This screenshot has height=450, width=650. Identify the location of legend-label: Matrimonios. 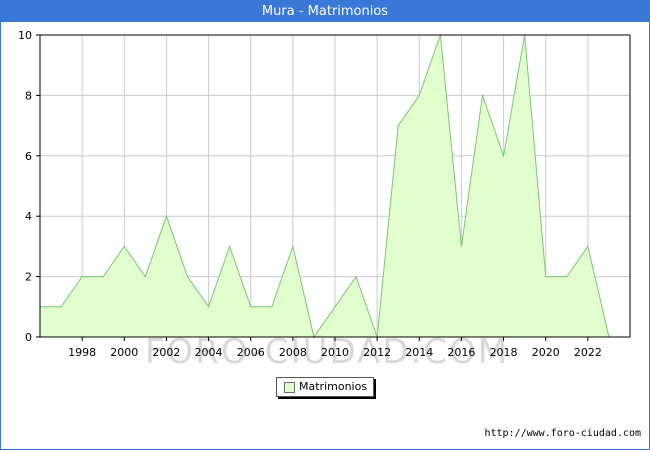
(333, 386).